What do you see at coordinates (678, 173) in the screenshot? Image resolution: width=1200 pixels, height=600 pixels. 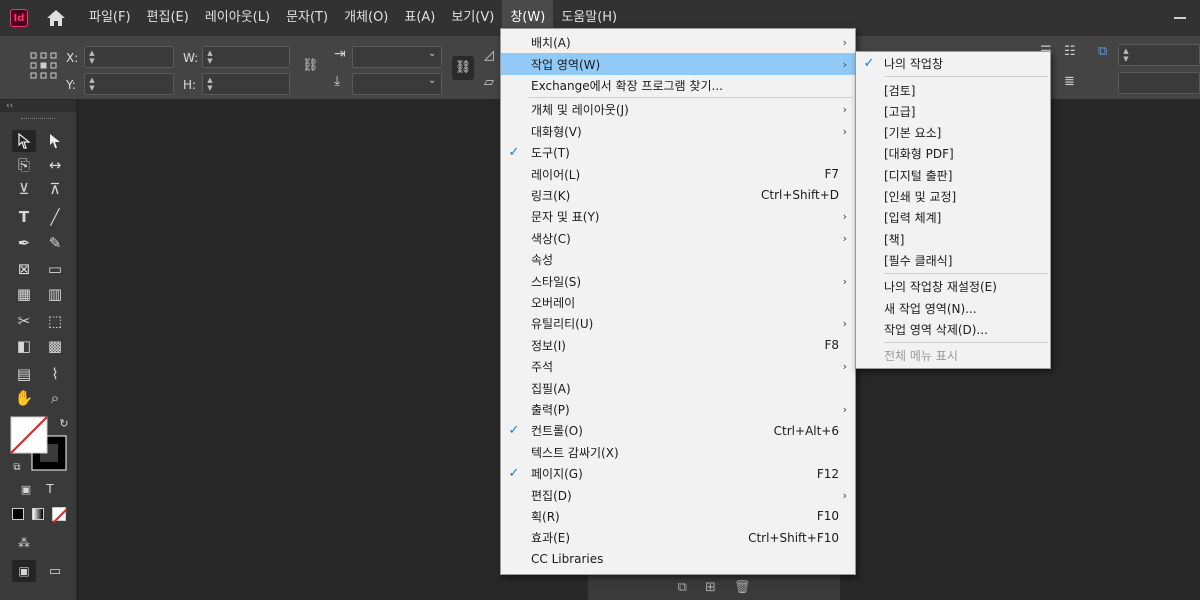 I see `window-menu-item: 레이어(L) F7` at bounding box center [678, 173].